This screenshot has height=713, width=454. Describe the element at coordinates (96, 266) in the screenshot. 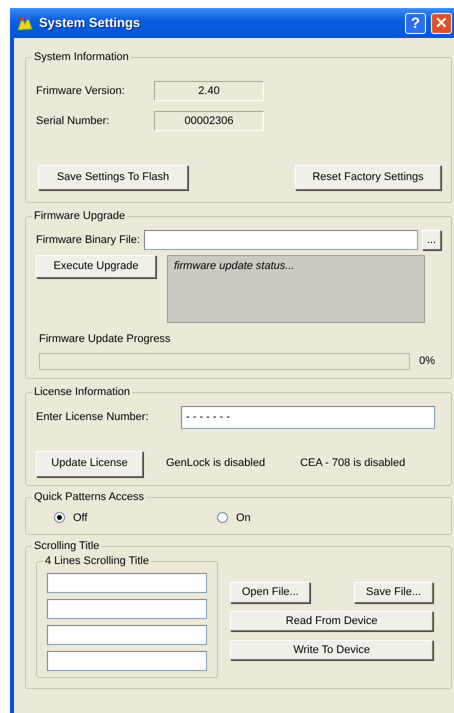

I see `execute-upgrade-button: Execute Upgrade` at that location.